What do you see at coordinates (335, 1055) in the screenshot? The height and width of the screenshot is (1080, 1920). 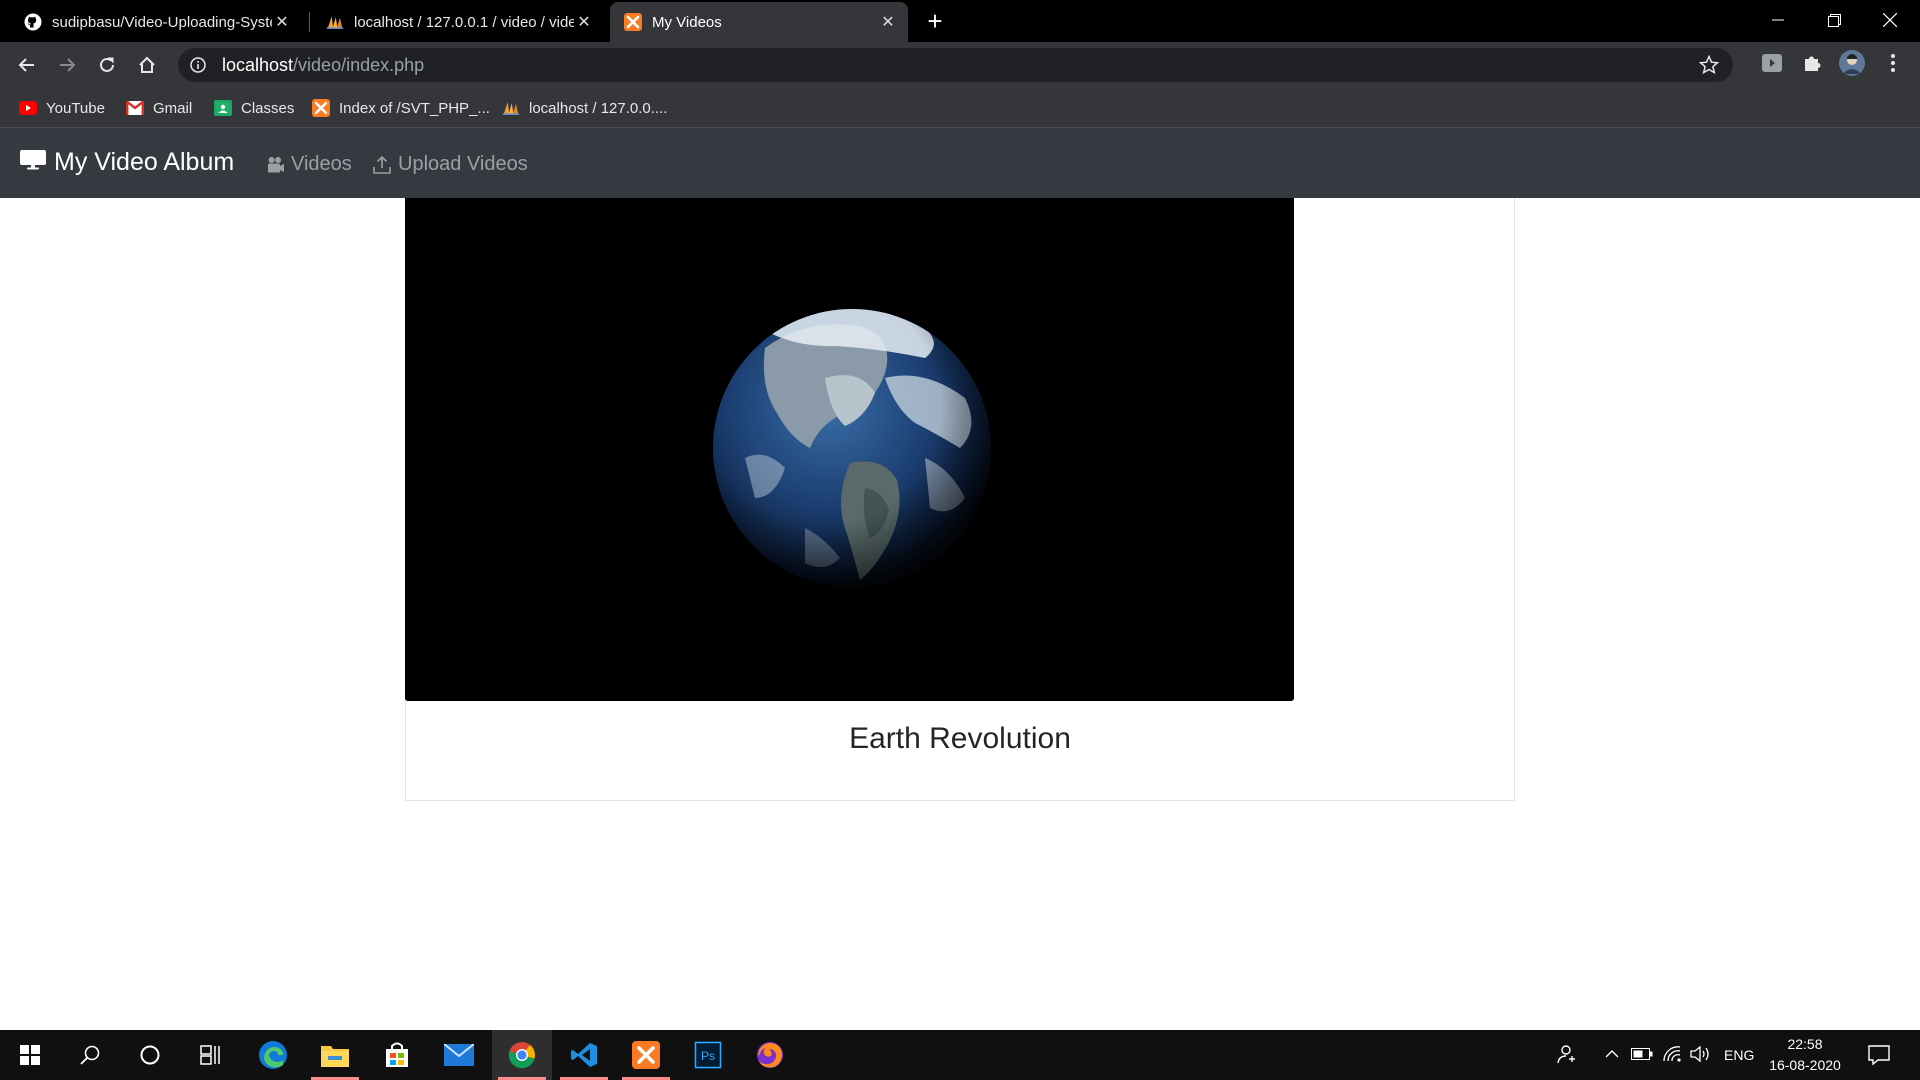 I see `file-explorer-icon` at bounding box center [335, 1055].